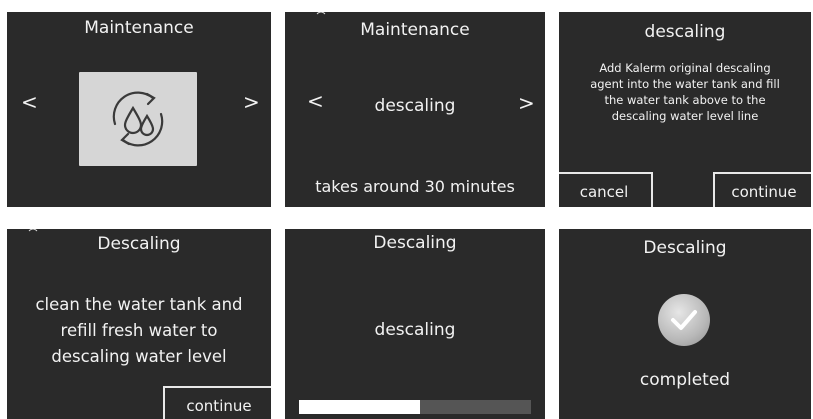 This screenshot has height=419, width=813. What do you see at coordinates (29, 102) in the screenshot?
I see `previous-arrow: <` at bounding box center [29, 102].